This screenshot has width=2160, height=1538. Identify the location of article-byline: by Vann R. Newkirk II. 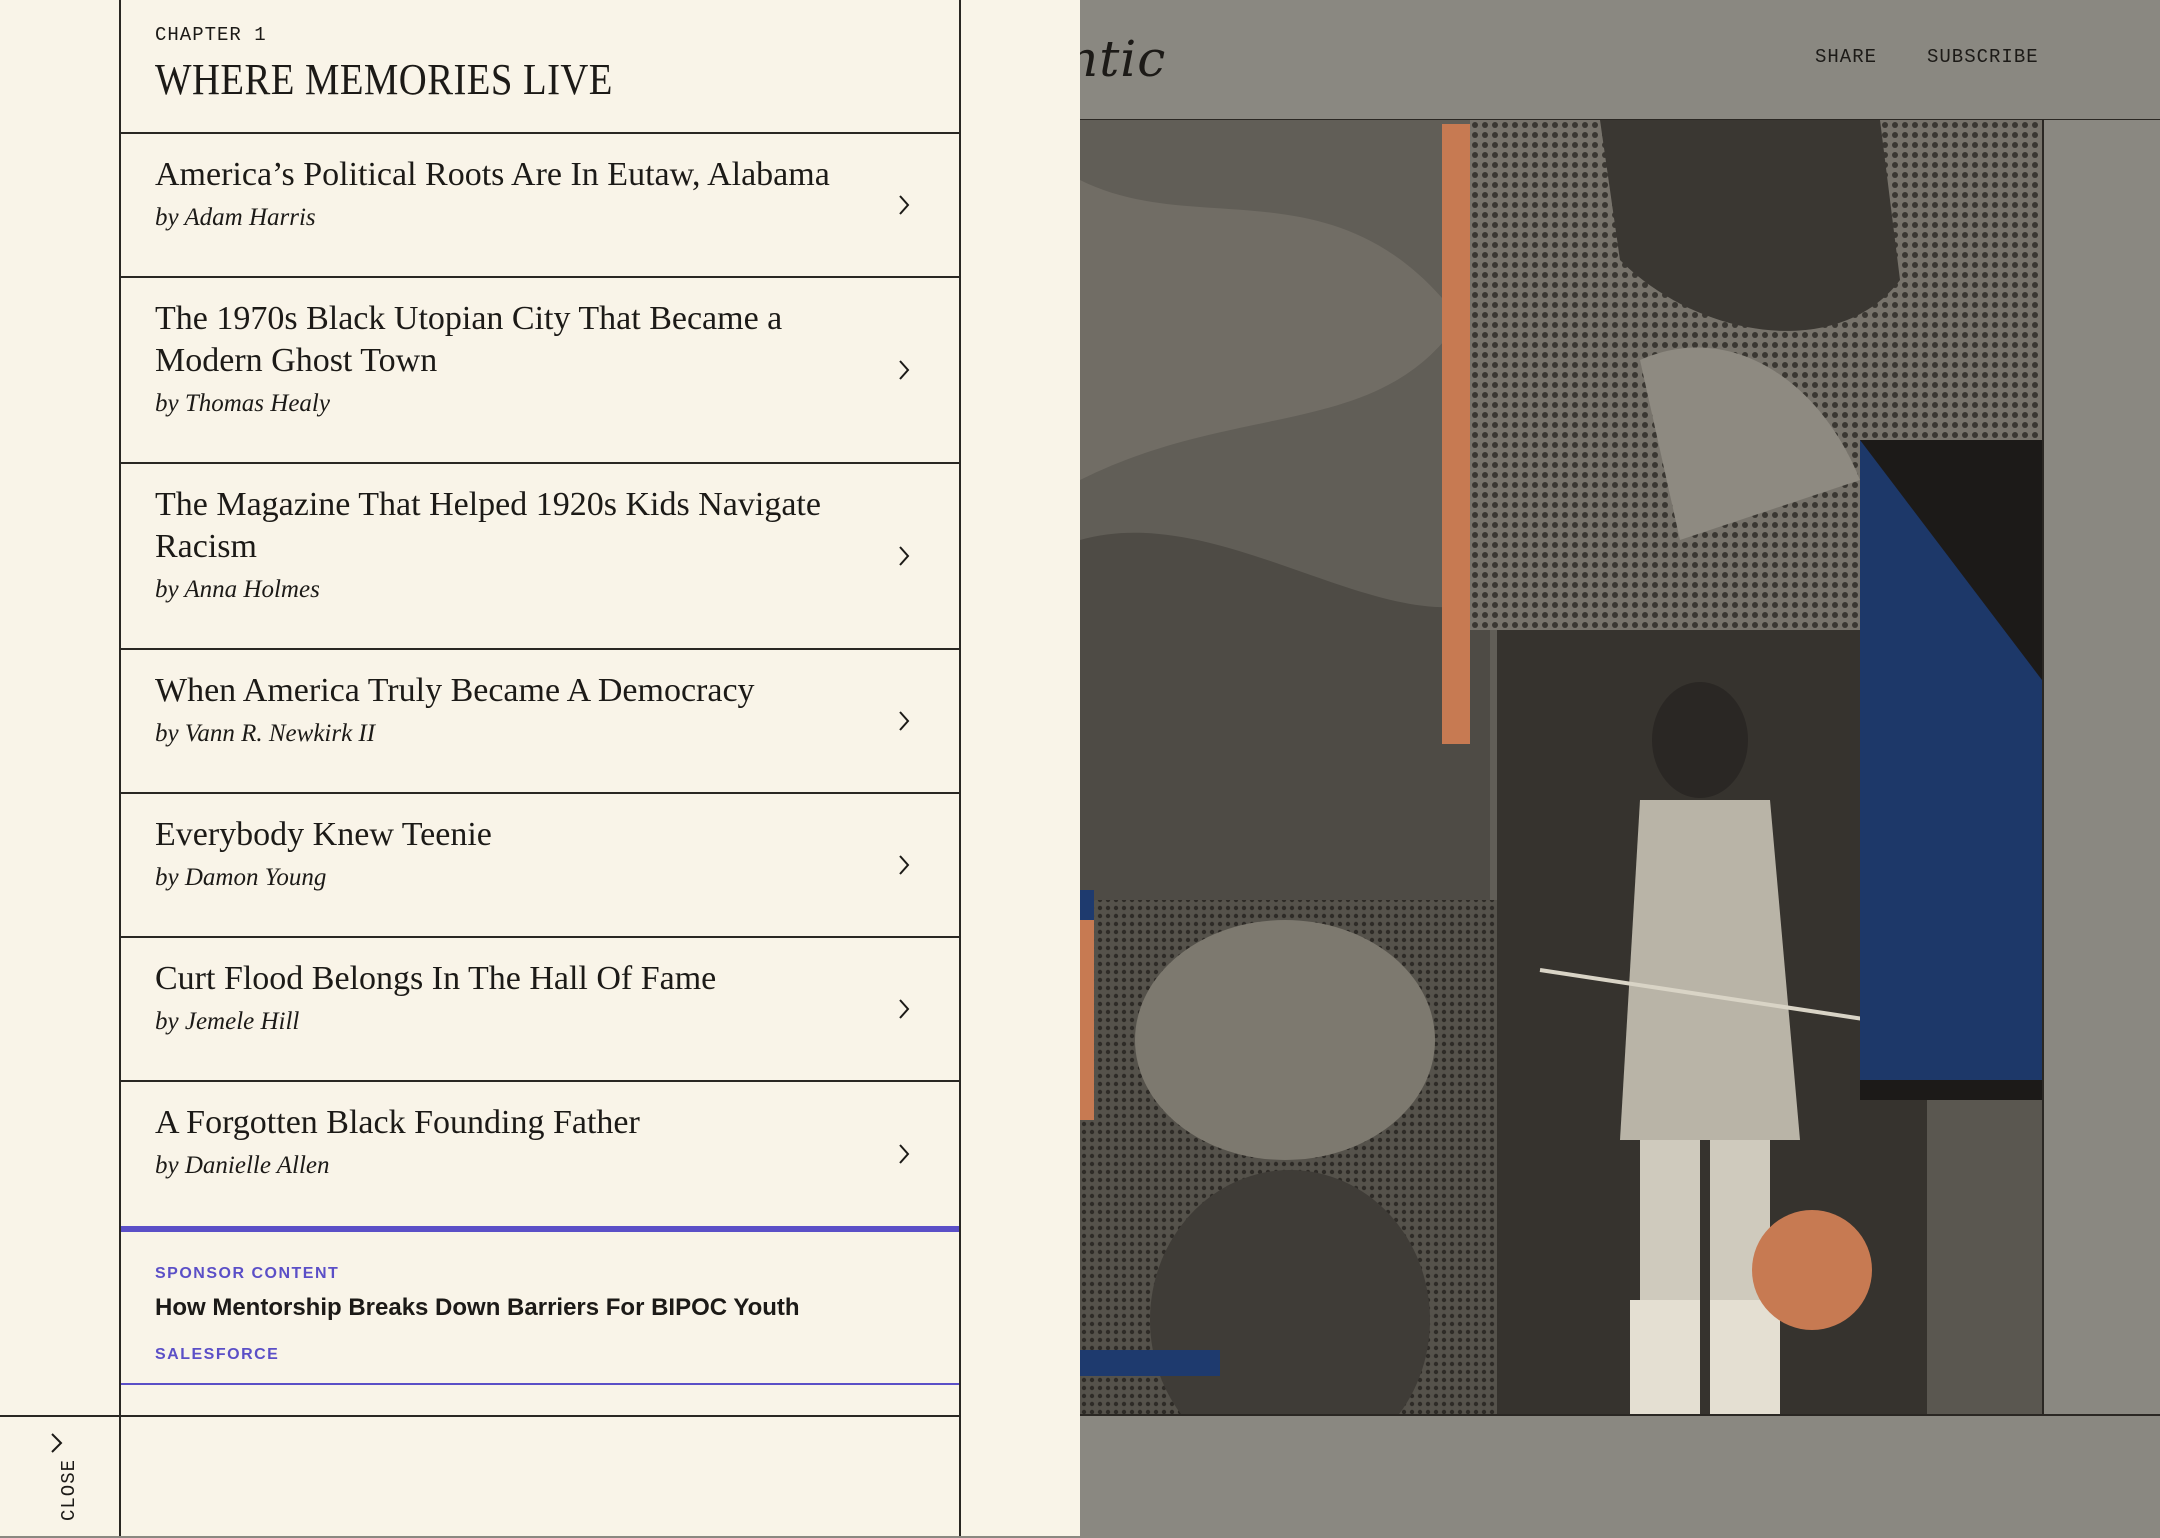
(265, 733).